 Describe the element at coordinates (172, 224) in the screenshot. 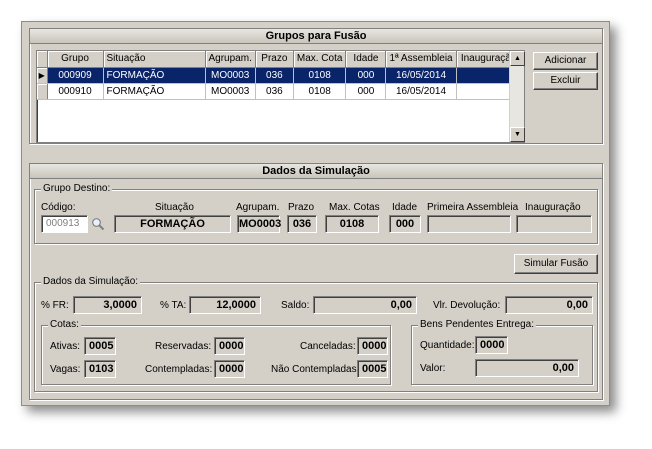

I see `situacao-field: FORMAÇÃO` at that location.